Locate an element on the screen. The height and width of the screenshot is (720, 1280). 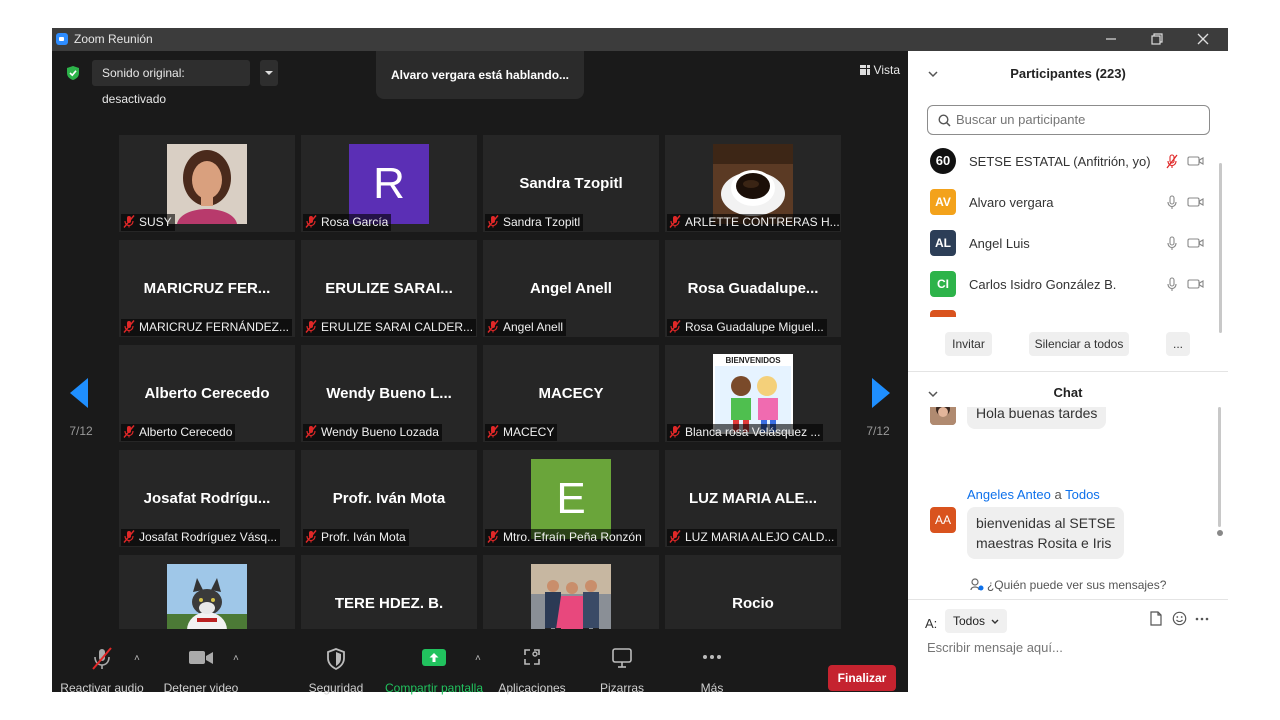
chevron-down-icon is located at coordinates (995, 621).